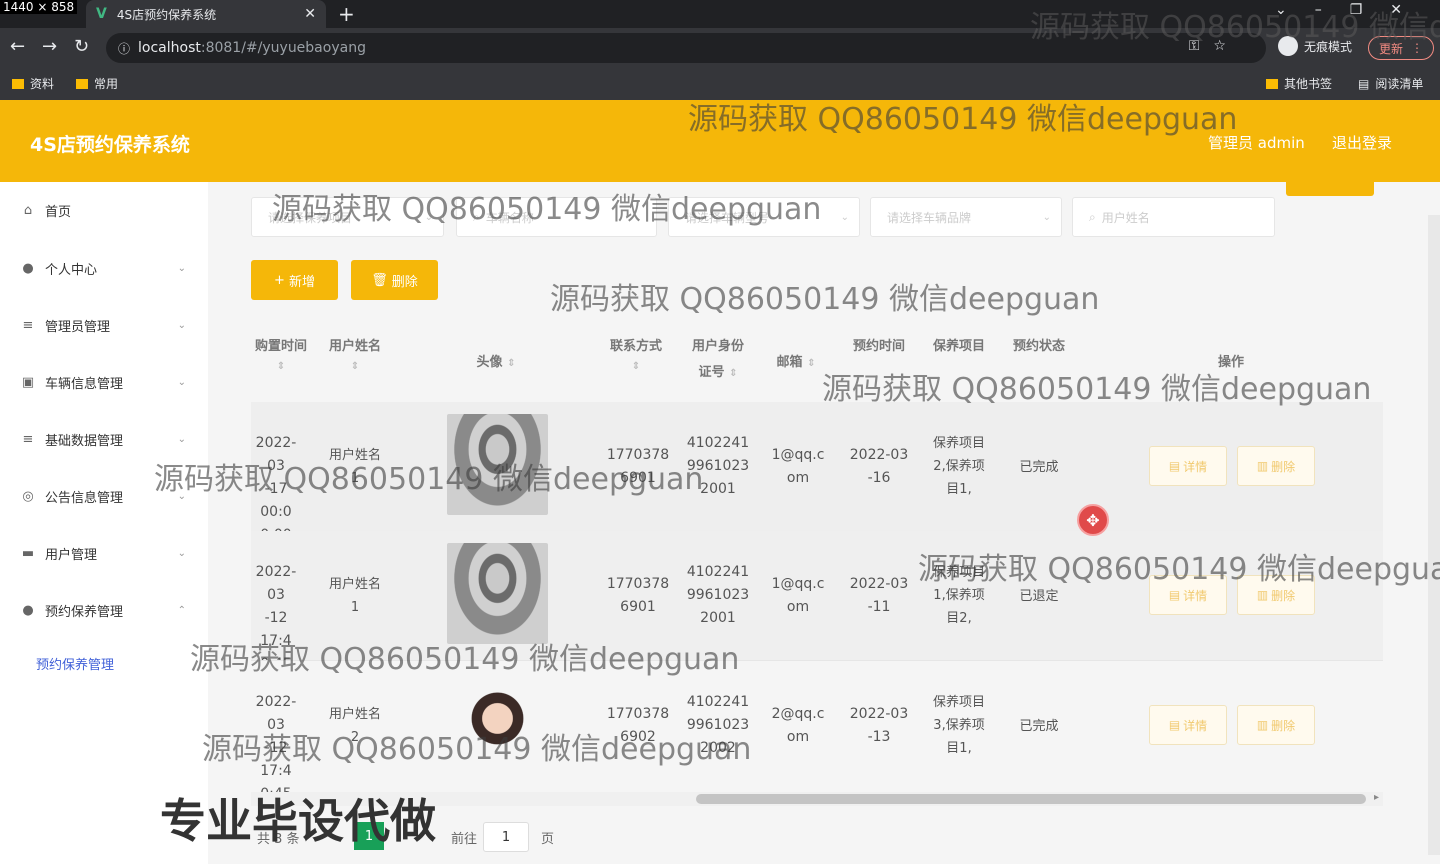 This screenshot has width=1440, height=864. I want to click on sidebar-item-appointments: ● 预约保养管理 ⌃, so click(104, 610).